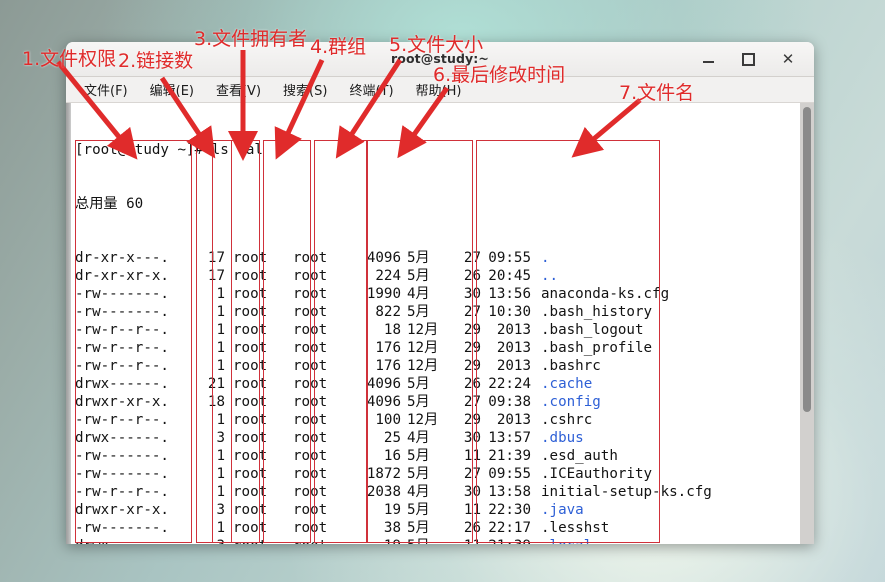 Image resolution: width=885 pixels, height=582 pixels. What do you see at coordinates (562, 510) in the screenshot?
I see `cell-filename: .java` at bounding box center [562, 510].